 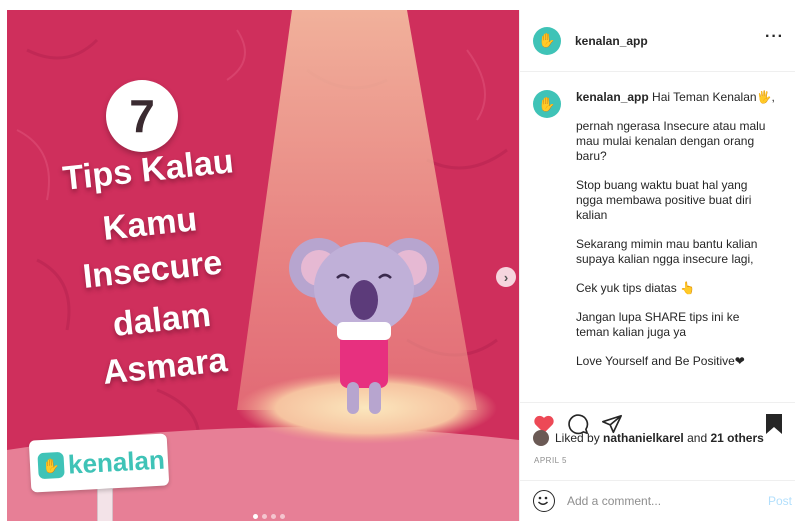 I want to click on brand-name: kenalan, so click(x=116, y=462).